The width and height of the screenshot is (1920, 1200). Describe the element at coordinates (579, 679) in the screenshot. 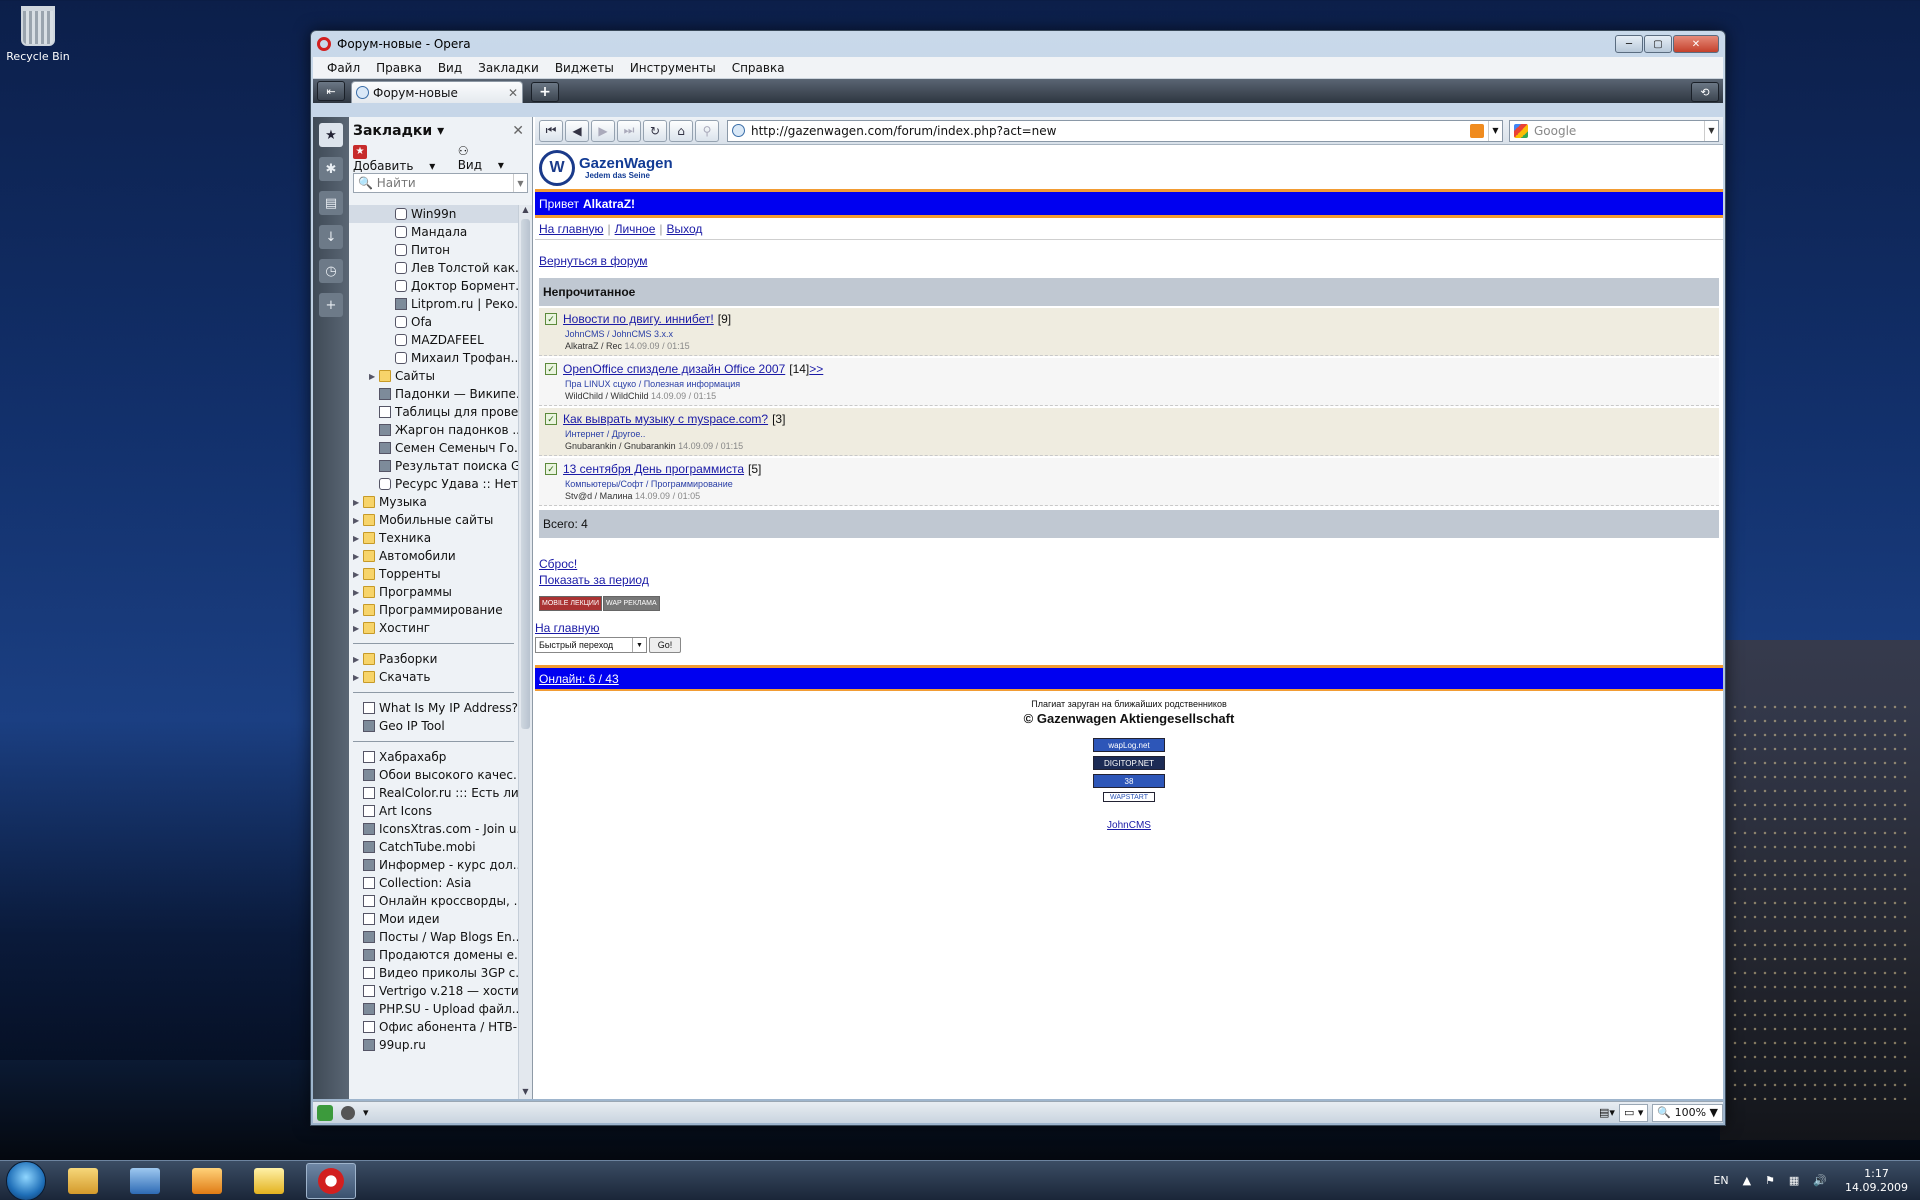

I see `online-link: Онлайн: 6 / 43` at that location.